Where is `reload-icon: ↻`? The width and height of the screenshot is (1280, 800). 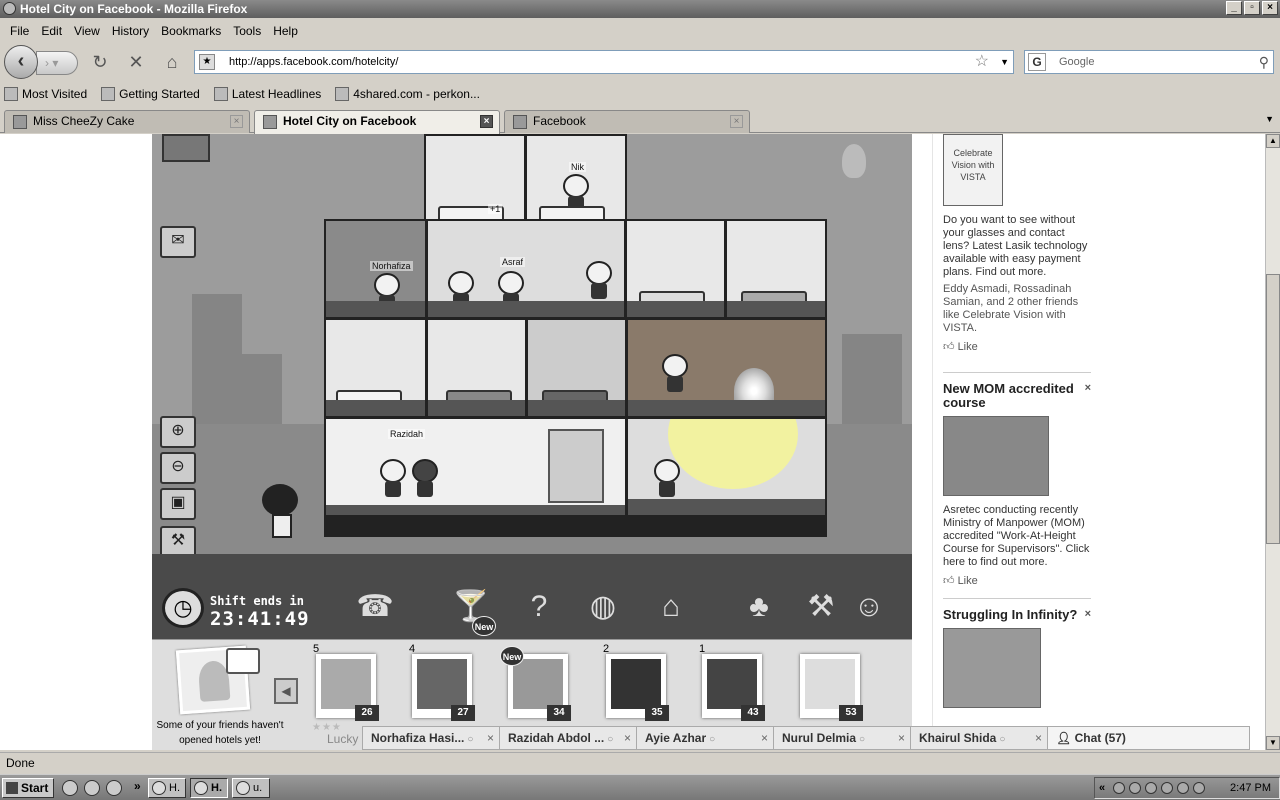 reload-icon: ↻ is located at coordinates (100, 62).